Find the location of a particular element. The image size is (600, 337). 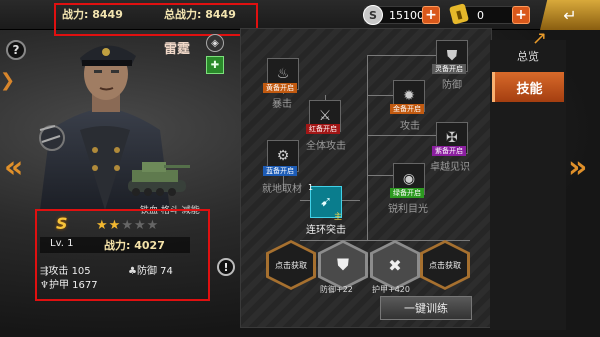

tab-skills: 技能 is located at coordinates (528, 87).